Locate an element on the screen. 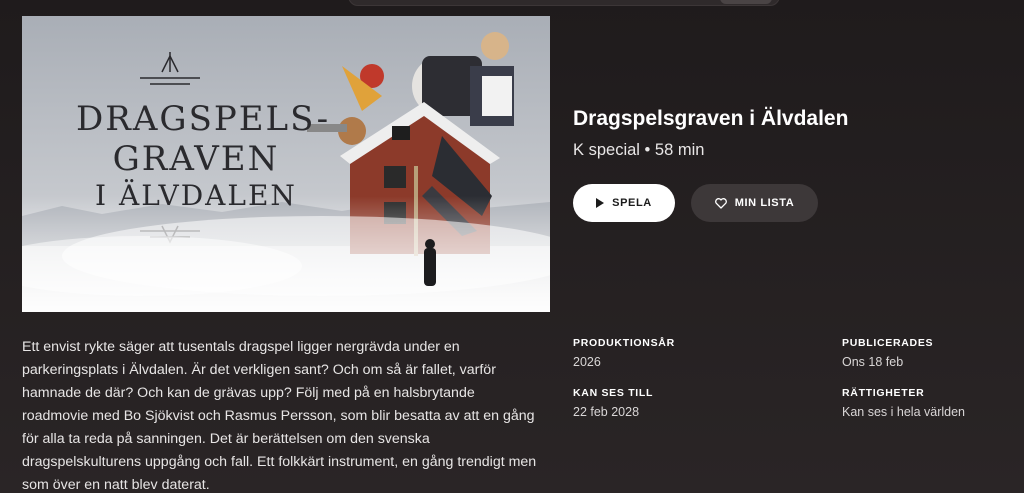  hero-title-line-3: I ÄLVDALEN is located at coordinates (196, 195).